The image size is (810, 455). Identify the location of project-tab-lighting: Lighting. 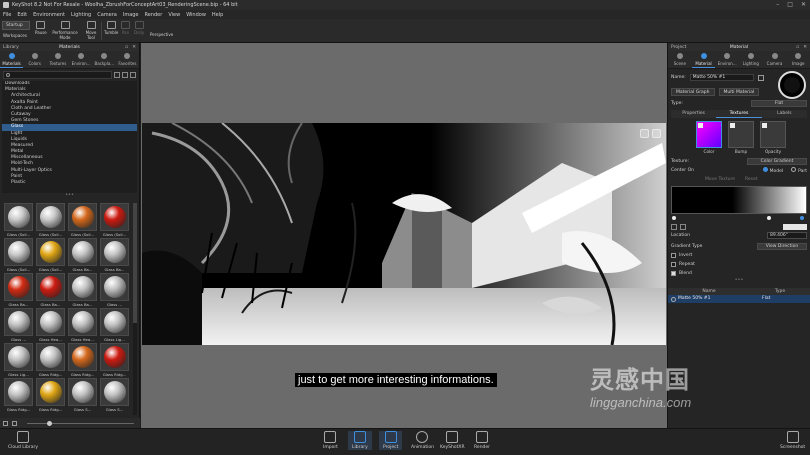
(751, 59).